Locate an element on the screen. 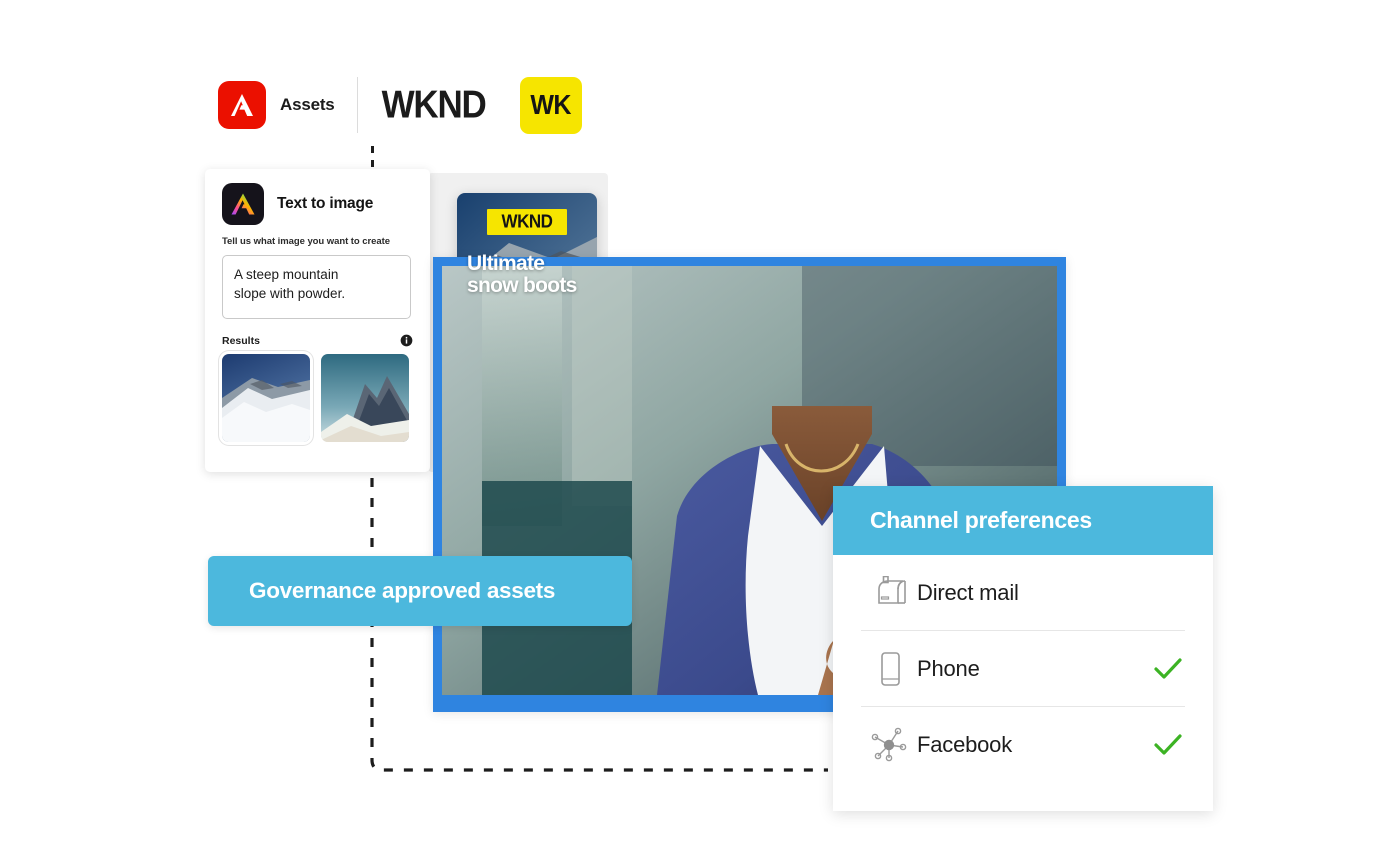 This screenshot has height=851, width=1400. channel-label: Phone is located at coordinates (948, 668).